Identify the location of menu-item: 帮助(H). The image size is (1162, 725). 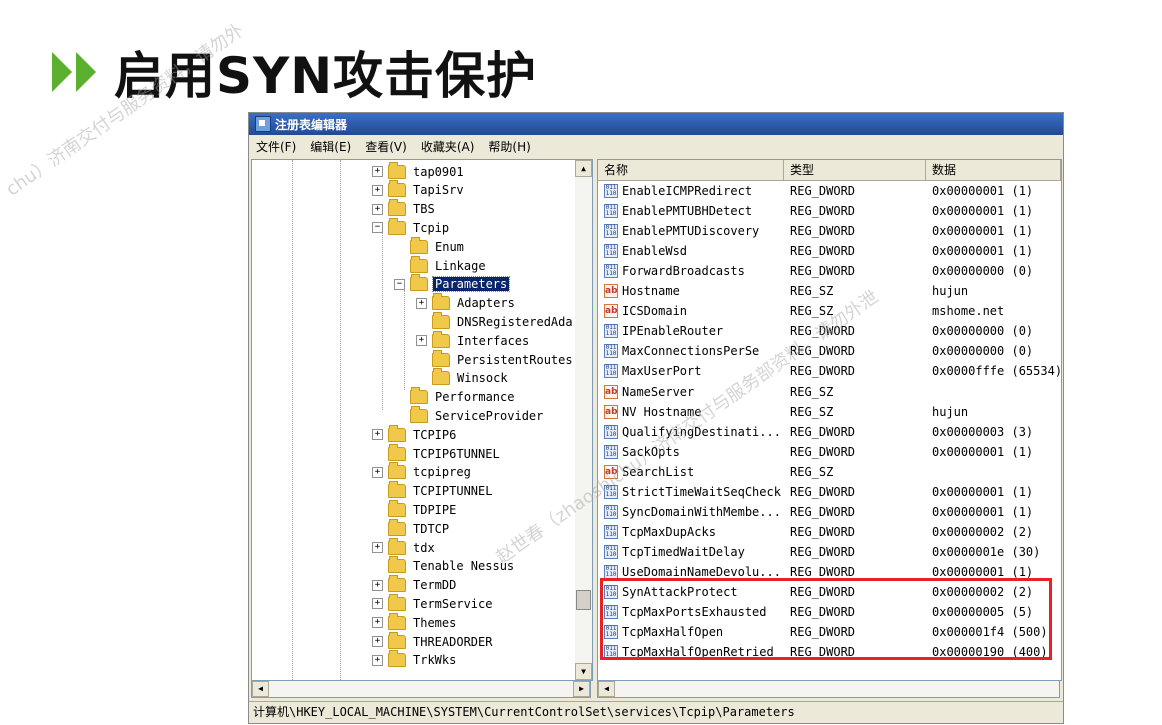
(509, 146).